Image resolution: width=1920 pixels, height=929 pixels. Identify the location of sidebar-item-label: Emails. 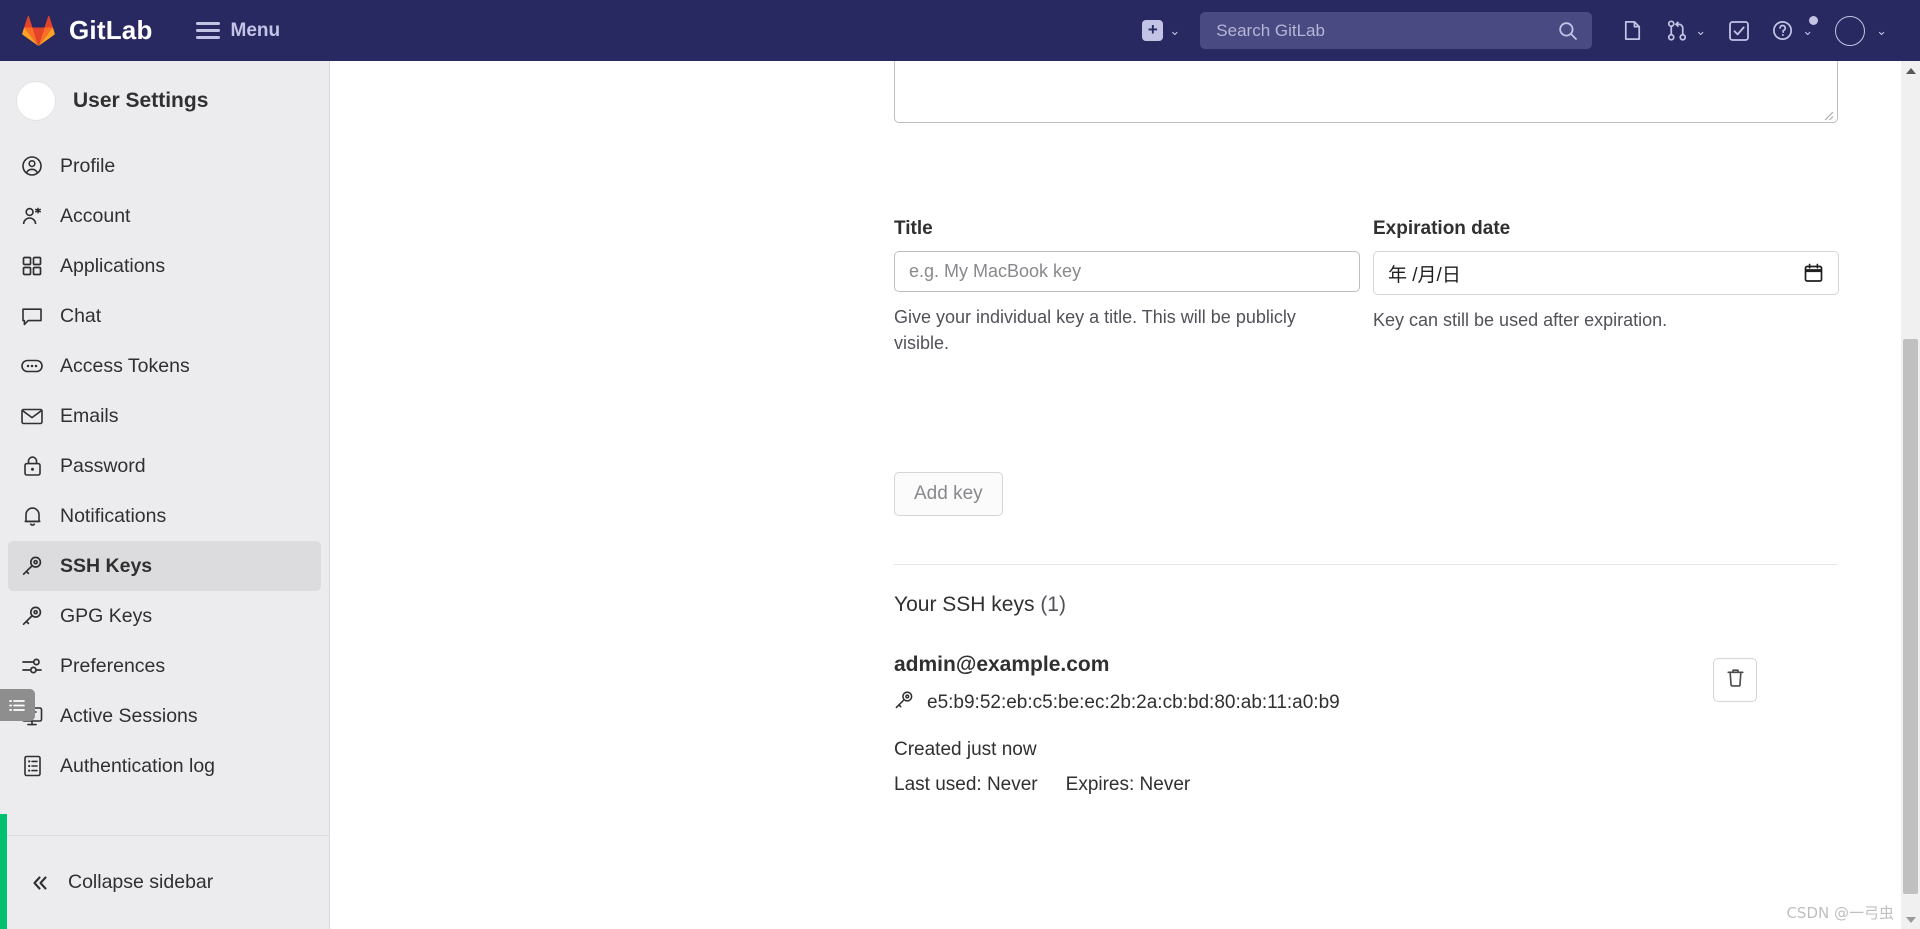
(89, 415).